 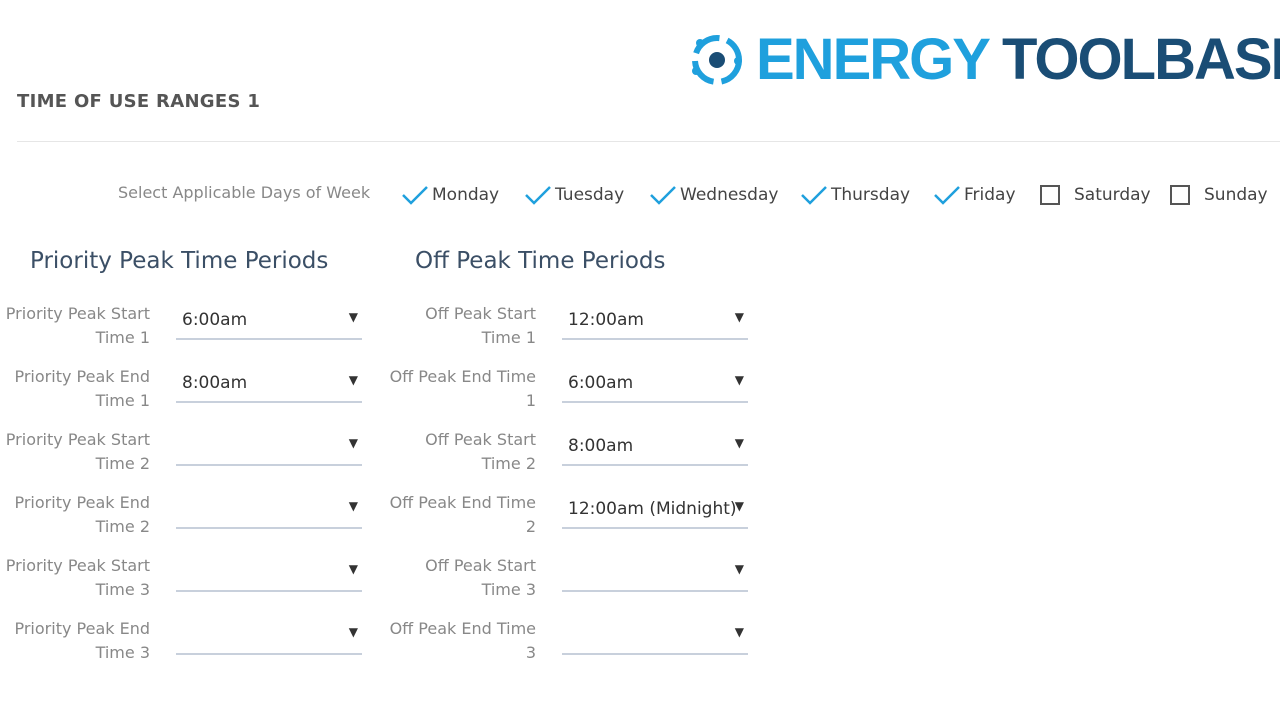 What do you see at coordinates (82, 388) in the screenshot?
I see `priority-peak-label: Priority Peak End Time 1` at bounding box center [82, 388].